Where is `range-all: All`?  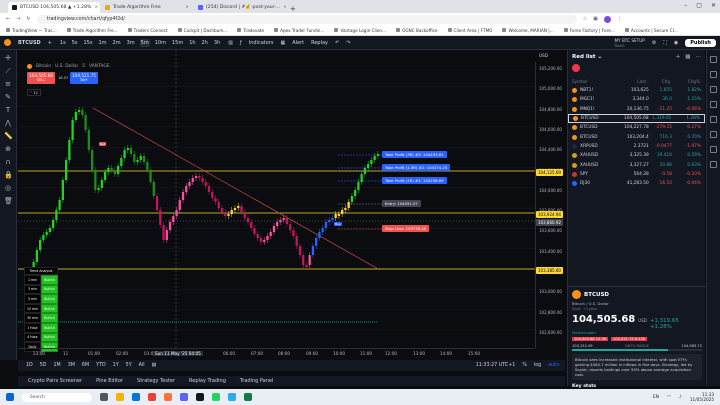 range-all: All is located at coordinates (142, 365).